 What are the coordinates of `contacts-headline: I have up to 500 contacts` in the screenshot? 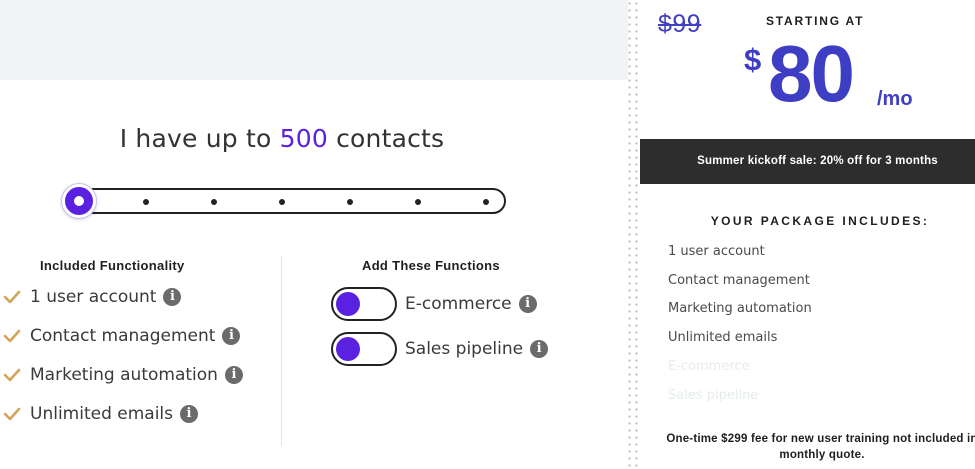 It's located at (282, 138).